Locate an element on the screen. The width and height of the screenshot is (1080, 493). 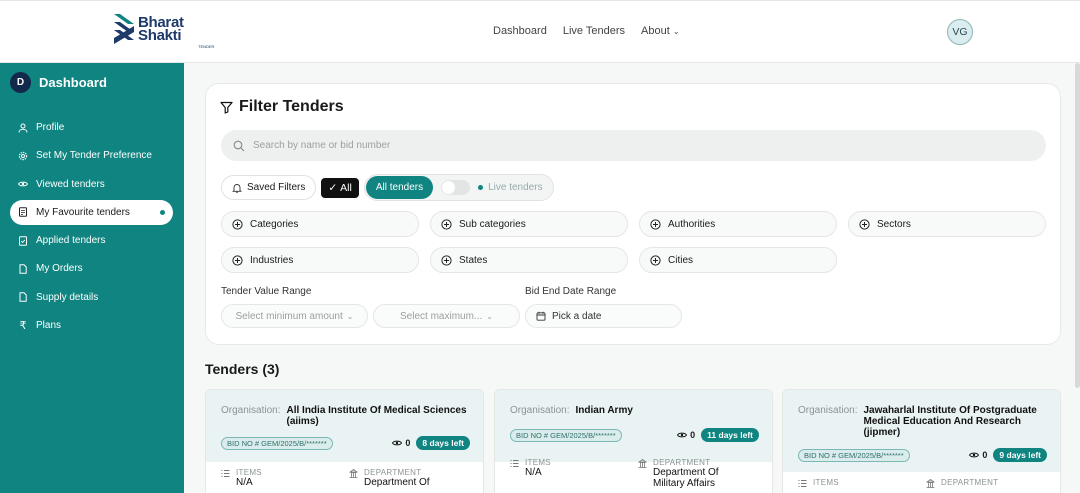
sidebar-item-supply-details: Supply details is located at coordinates (91, 297).